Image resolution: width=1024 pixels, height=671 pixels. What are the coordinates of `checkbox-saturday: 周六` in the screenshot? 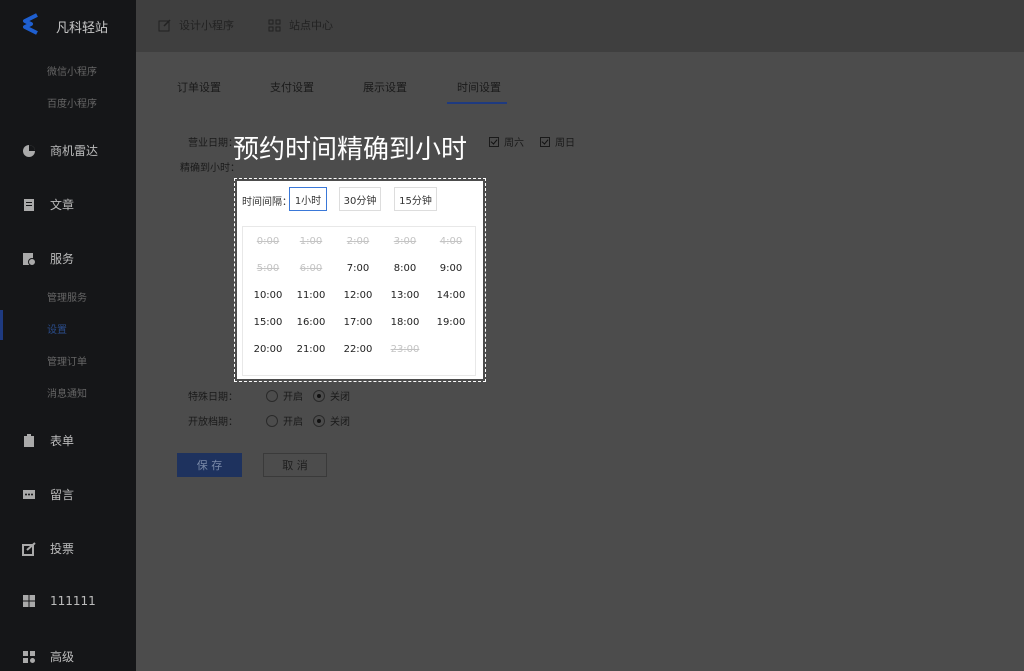 It's located at (506, 141).